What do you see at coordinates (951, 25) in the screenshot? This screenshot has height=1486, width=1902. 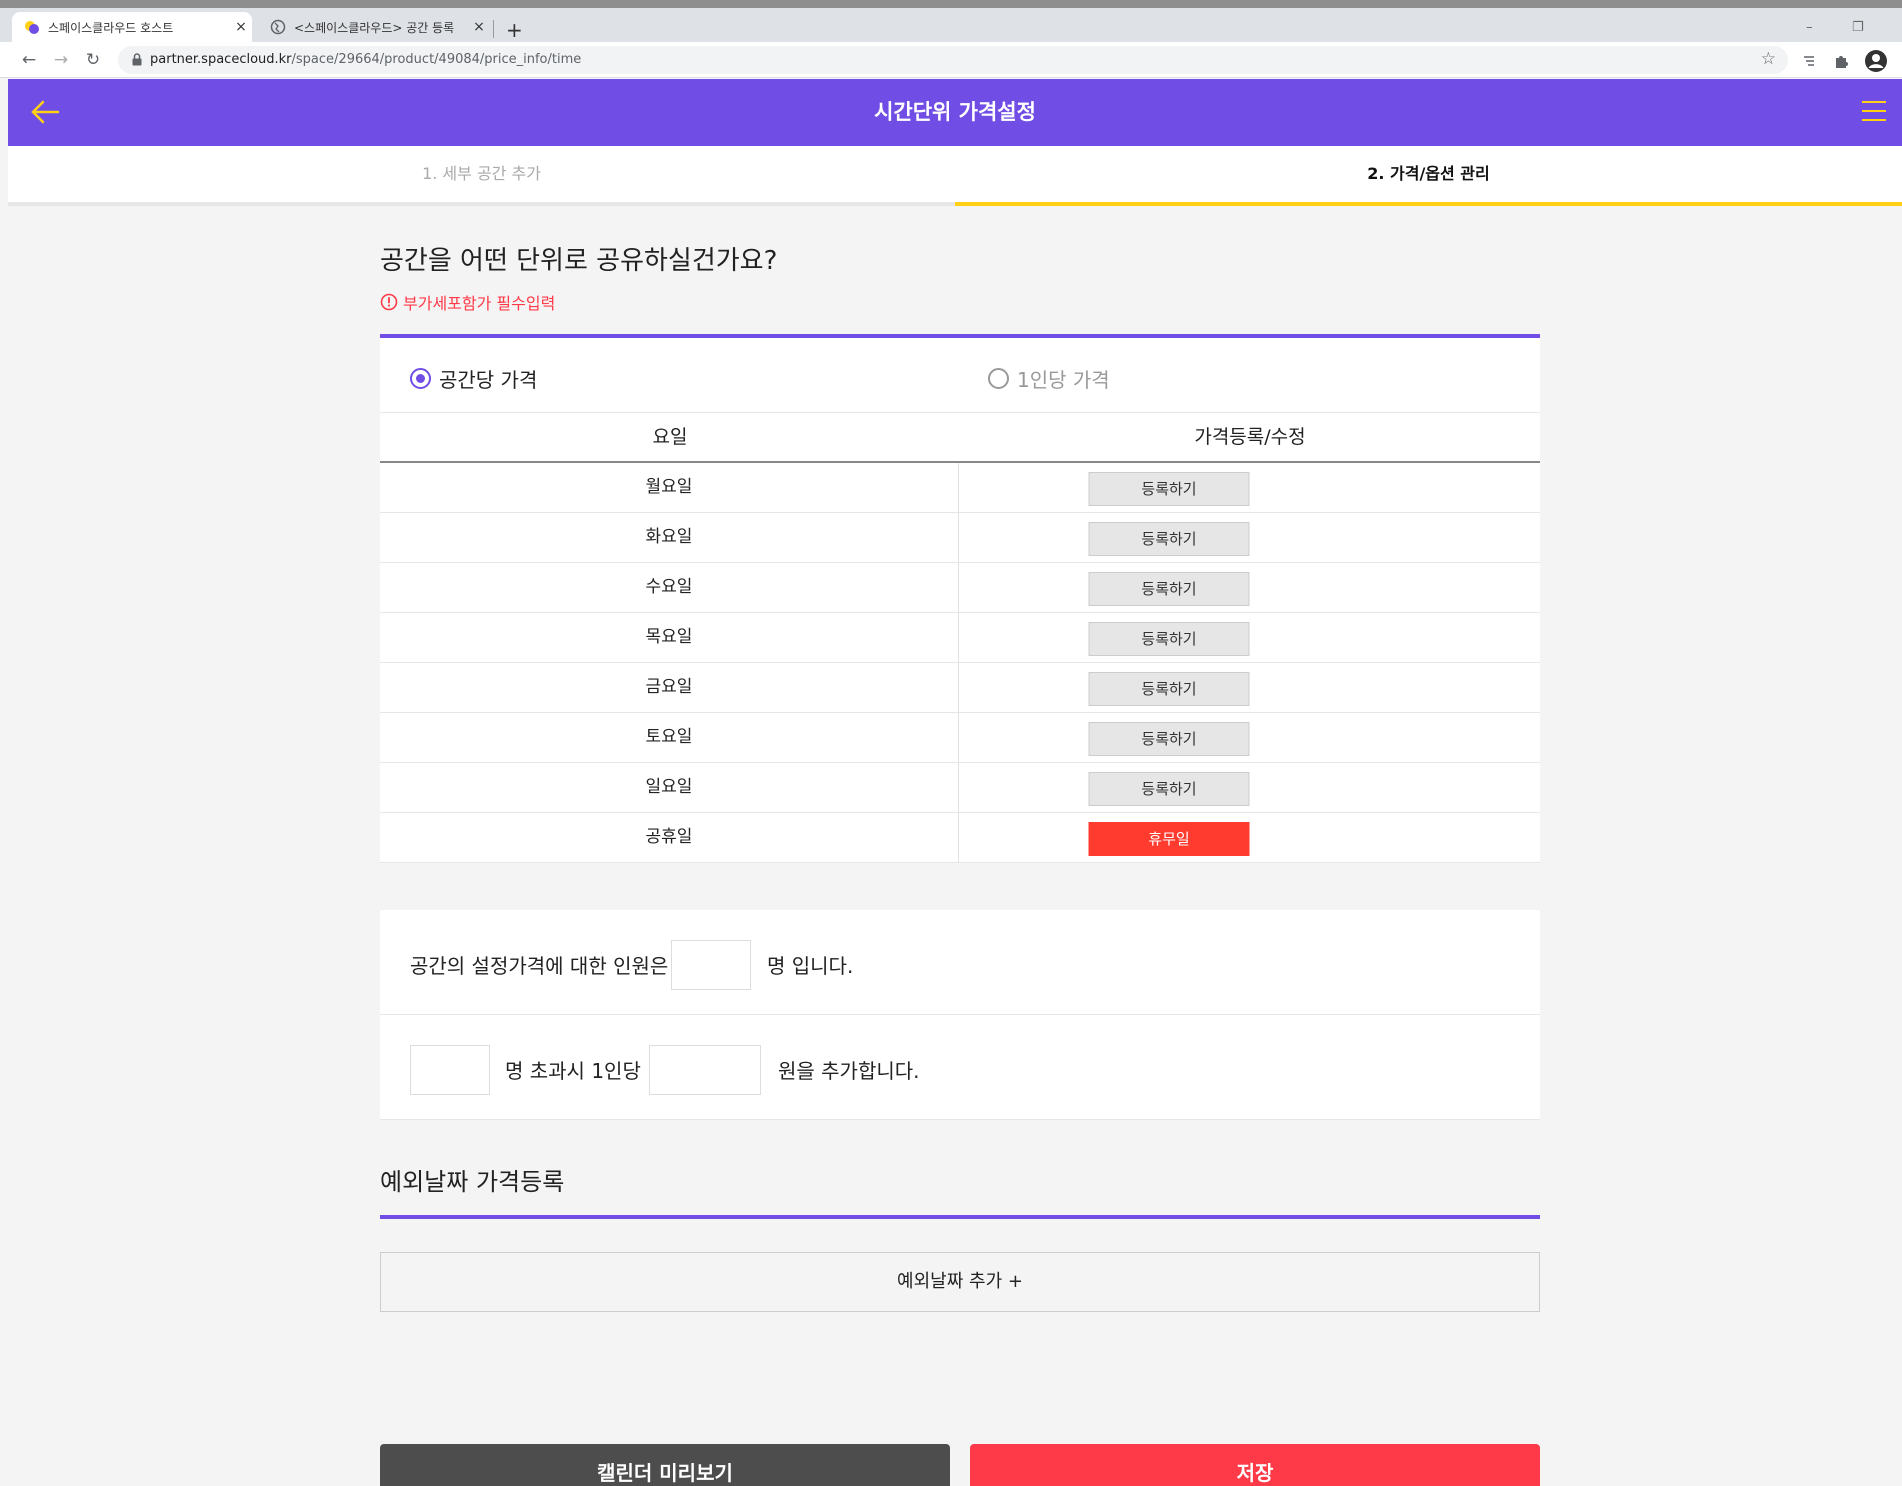 I see `tab-bar: 스페이스클라우드 호스트 × <스페이스클라우드> 공간 등록 × + – ❐` at bounding box center [951, 25].